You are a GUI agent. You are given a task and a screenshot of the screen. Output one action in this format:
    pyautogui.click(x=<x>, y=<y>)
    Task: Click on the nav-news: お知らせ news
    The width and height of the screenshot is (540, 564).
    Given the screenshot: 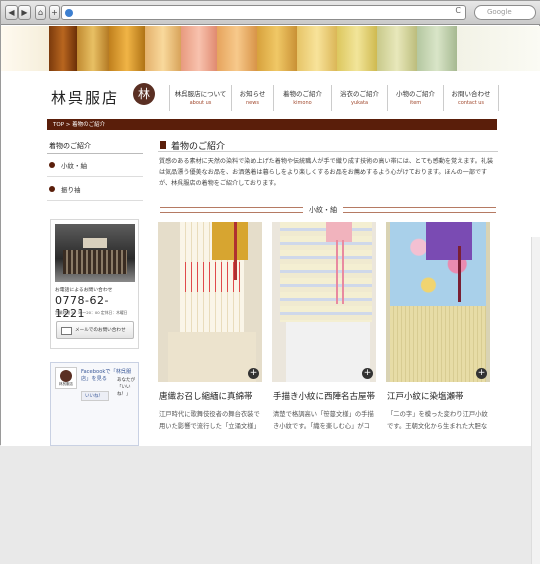 What is the action you would take?
    pyautogui.click(x=252, y=98)
    